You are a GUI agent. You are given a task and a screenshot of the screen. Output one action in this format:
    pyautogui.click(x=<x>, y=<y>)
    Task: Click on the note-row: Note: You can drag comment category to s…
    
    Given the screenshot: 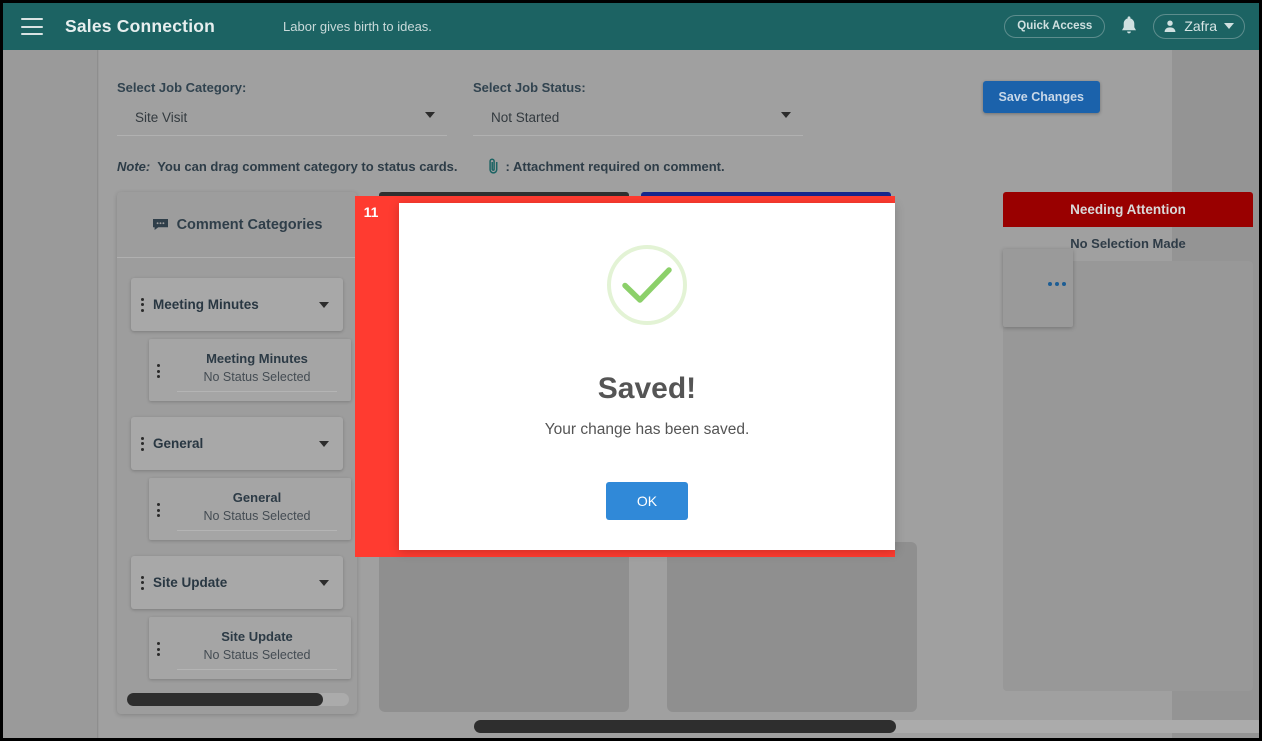 What is the action you would take?
    pyautogui.click(x=421, y=166)
    